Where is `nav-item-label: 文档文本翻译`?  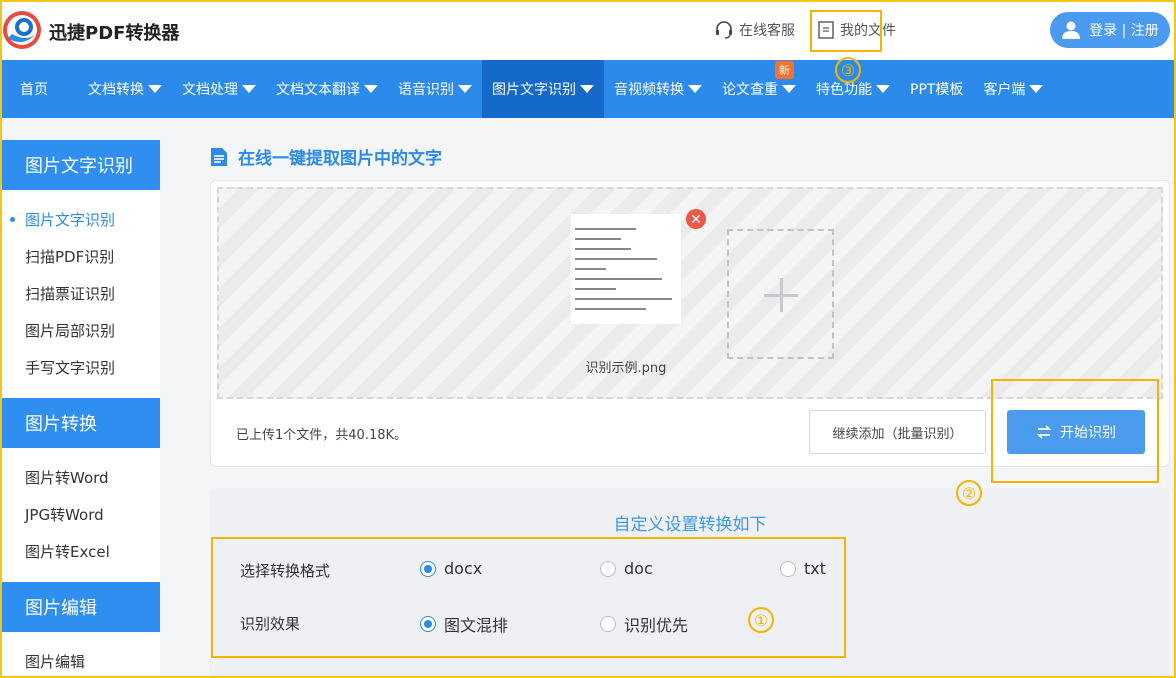 nav-item-label: 文档文本翻译 is located at coordinates (318, 90).